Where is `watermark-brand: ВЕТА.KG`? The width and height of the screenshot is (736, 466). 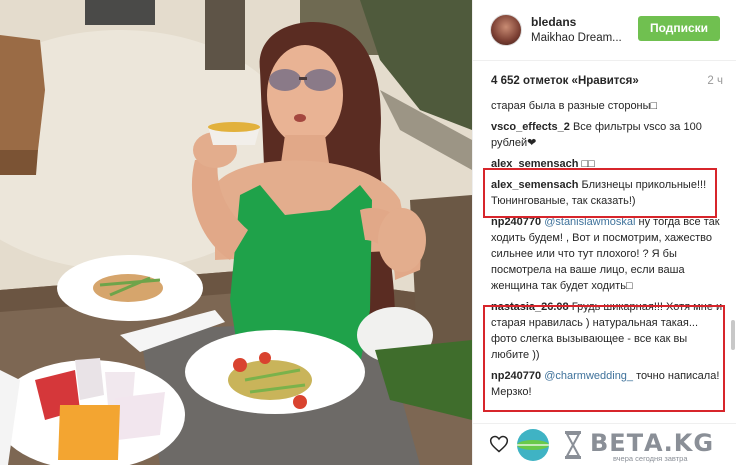
watermark-brand: ВЕТА.KG is located at coordinates (652, 443).